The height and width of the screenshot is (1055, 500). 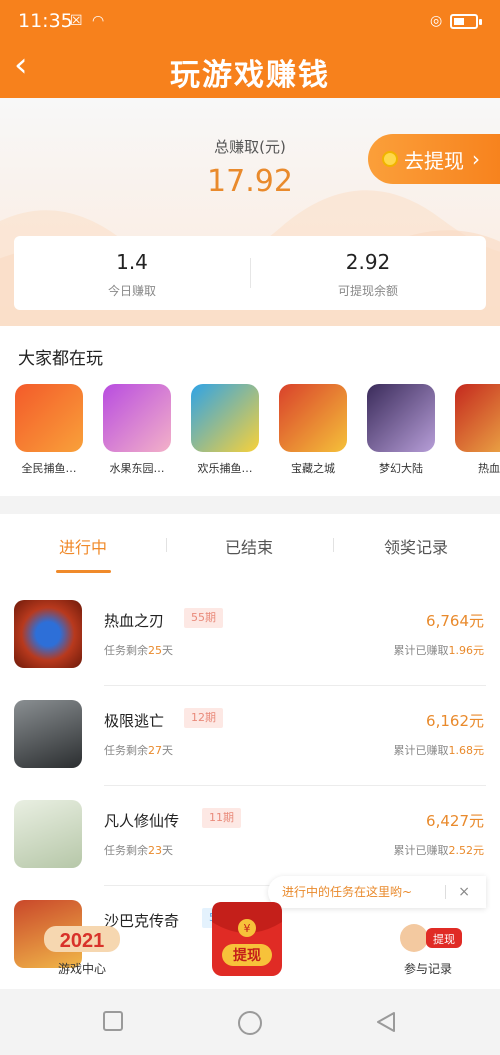 What do you see at coordinates (445, 892) in the screenshot?
I see `tooltip-divider` at bounding box center [445, 892].